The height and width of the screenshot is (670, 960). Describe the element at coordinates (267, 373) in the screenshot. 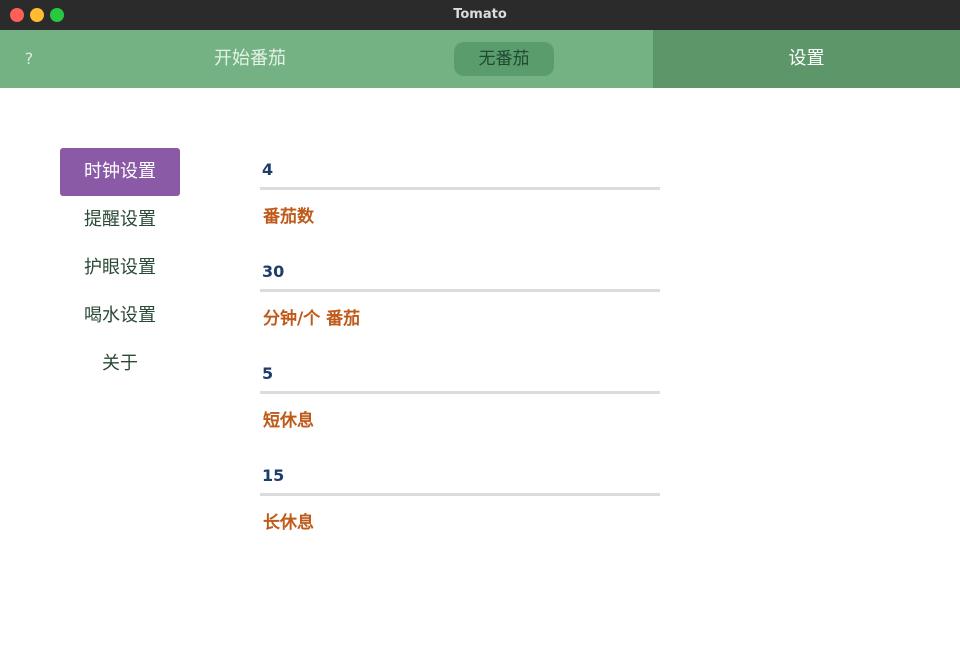

I see `short-break-input: 5` at that location.